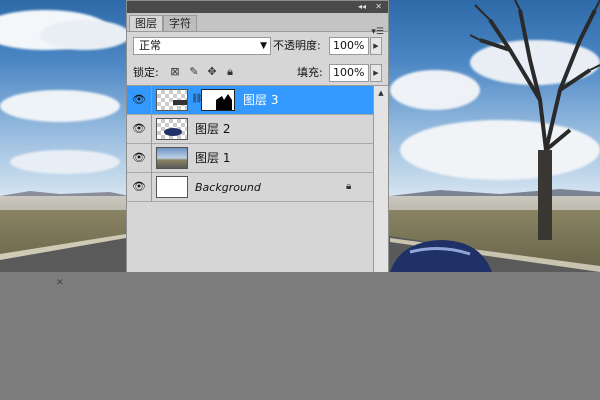  I want to click on close-icon: ✕, so click(378, 7).